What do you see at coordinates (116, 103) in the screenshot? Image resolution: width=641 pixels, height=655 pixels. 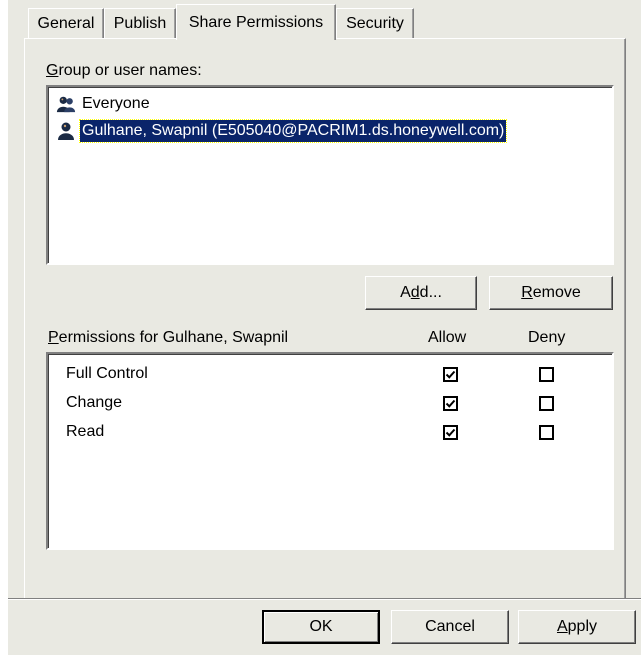 I see `list-item-label: Everyone` at bounding box center [116, 103].